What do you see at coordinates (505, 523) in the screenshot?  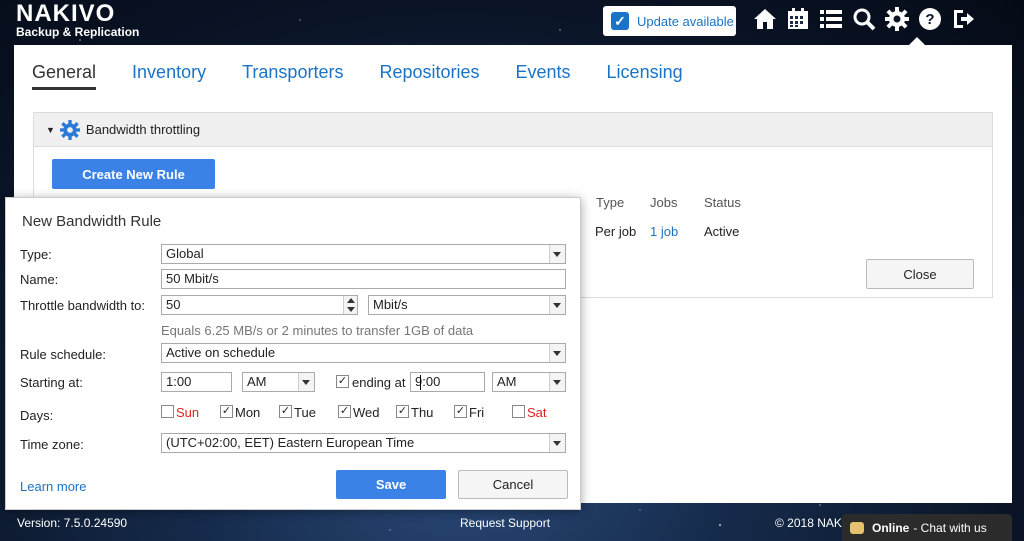 I see `request-support-link: Request Support` at bounding box center [505, 523].